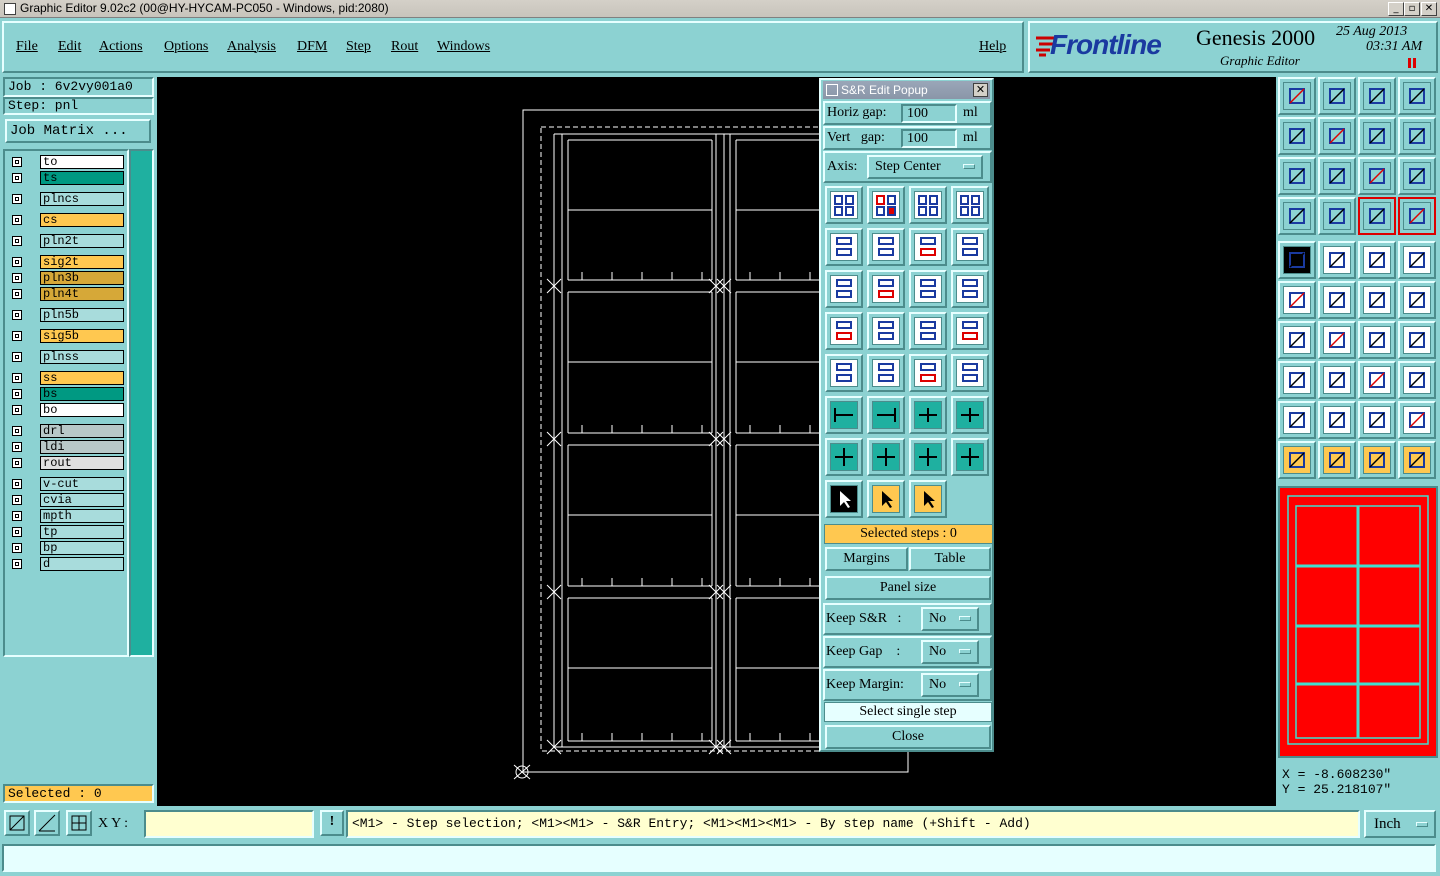 The height and width of the screenshot is (876, 1440). I want to click on select-frame2-icon, so click(928, 499).